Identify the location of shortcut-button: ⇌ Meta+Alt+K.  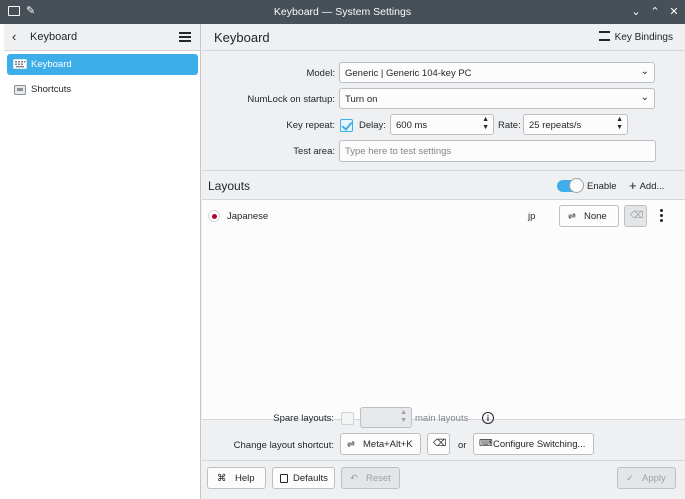
(380, 444).